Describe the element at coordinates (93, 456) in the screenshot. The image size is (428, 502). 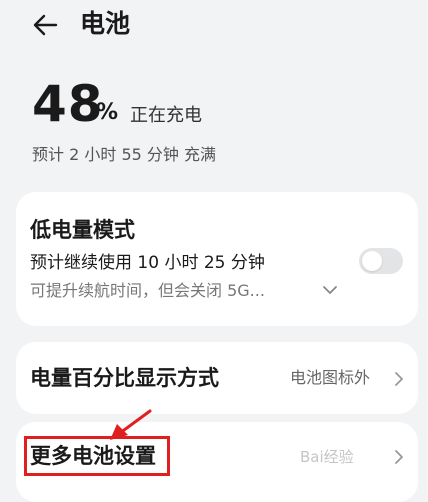
I see `more-battery-settings-title: 更多电池设置` at that location.